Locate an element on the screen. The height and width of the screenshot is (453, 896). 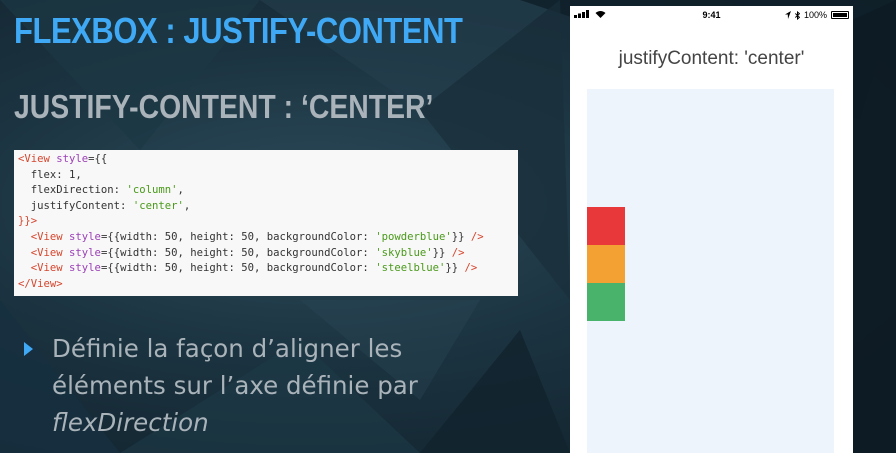
status-bar: 9:41 100% is located at coordinates (711, 15).